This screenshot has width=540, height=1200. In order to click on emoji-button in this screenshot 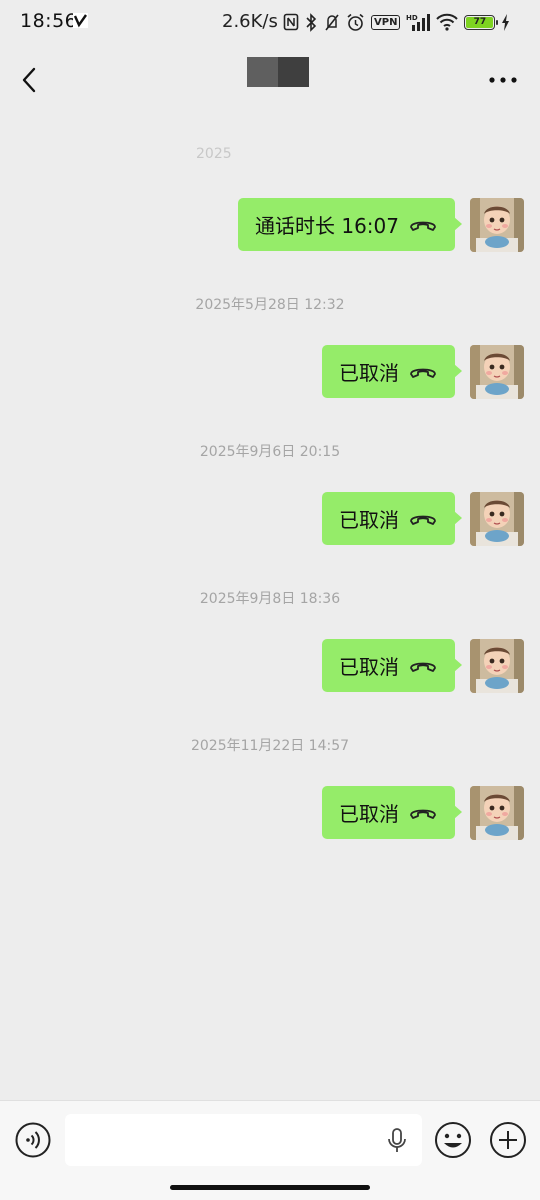, I will do `click(453, 1140)`.